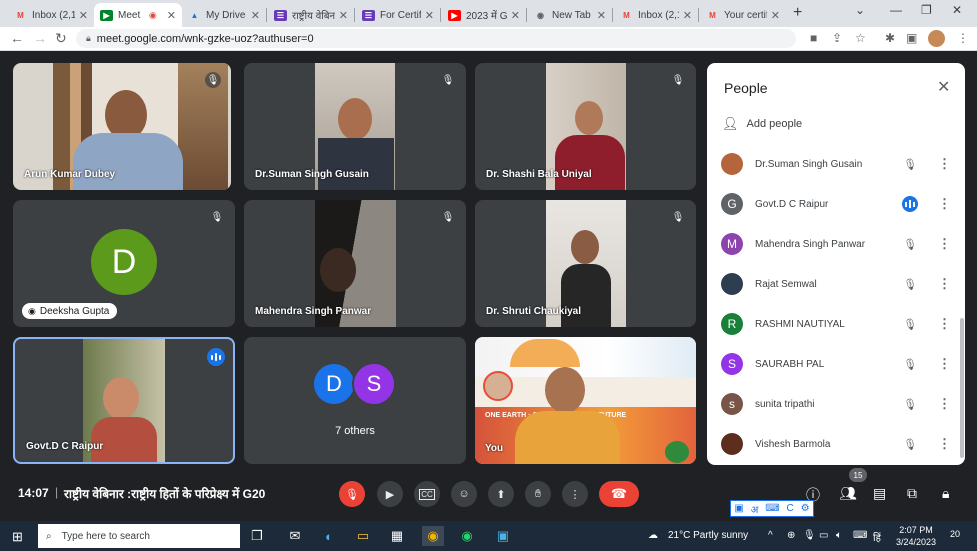  What do you see at coordinates (464, 494) in the screenshot?
I see `emoji-reactions-button: ☺` at bounding box center [464, 494].